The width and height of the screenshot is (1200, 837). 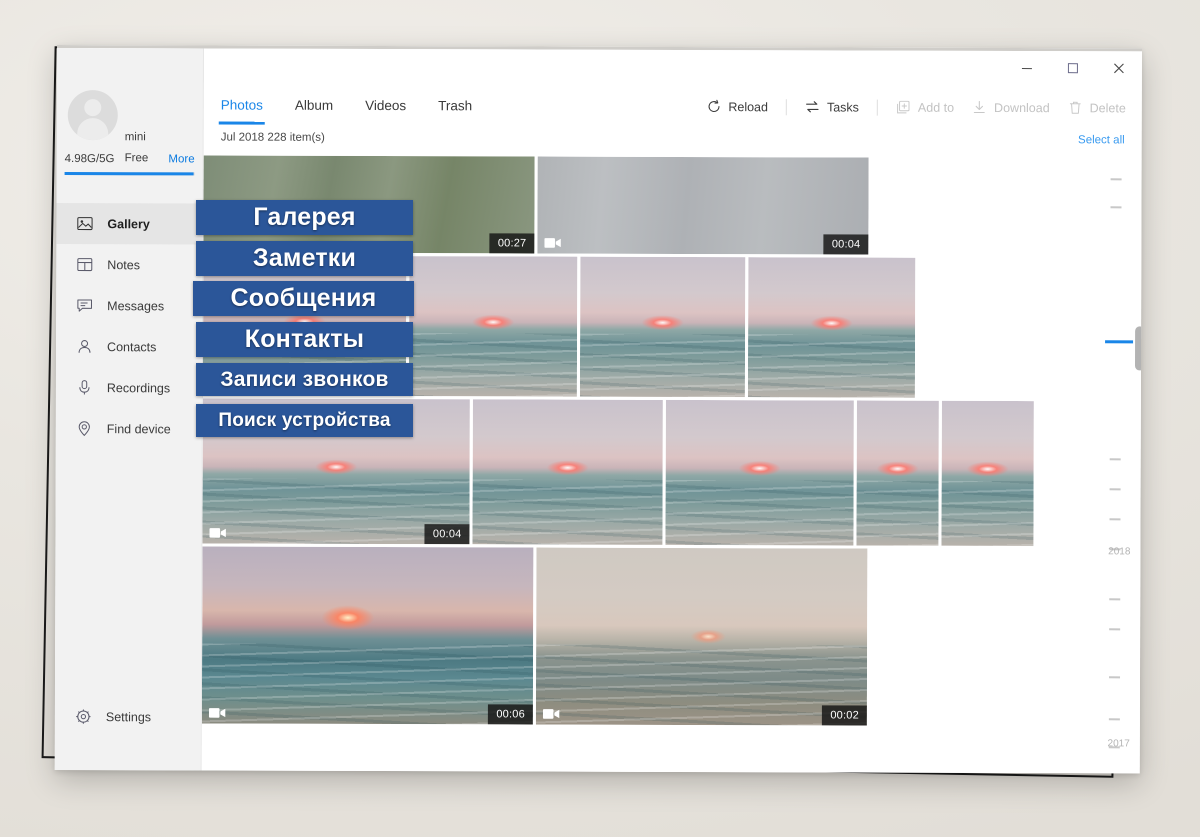 I want to click on action-label: Delete, so click(x=1107, y=107).